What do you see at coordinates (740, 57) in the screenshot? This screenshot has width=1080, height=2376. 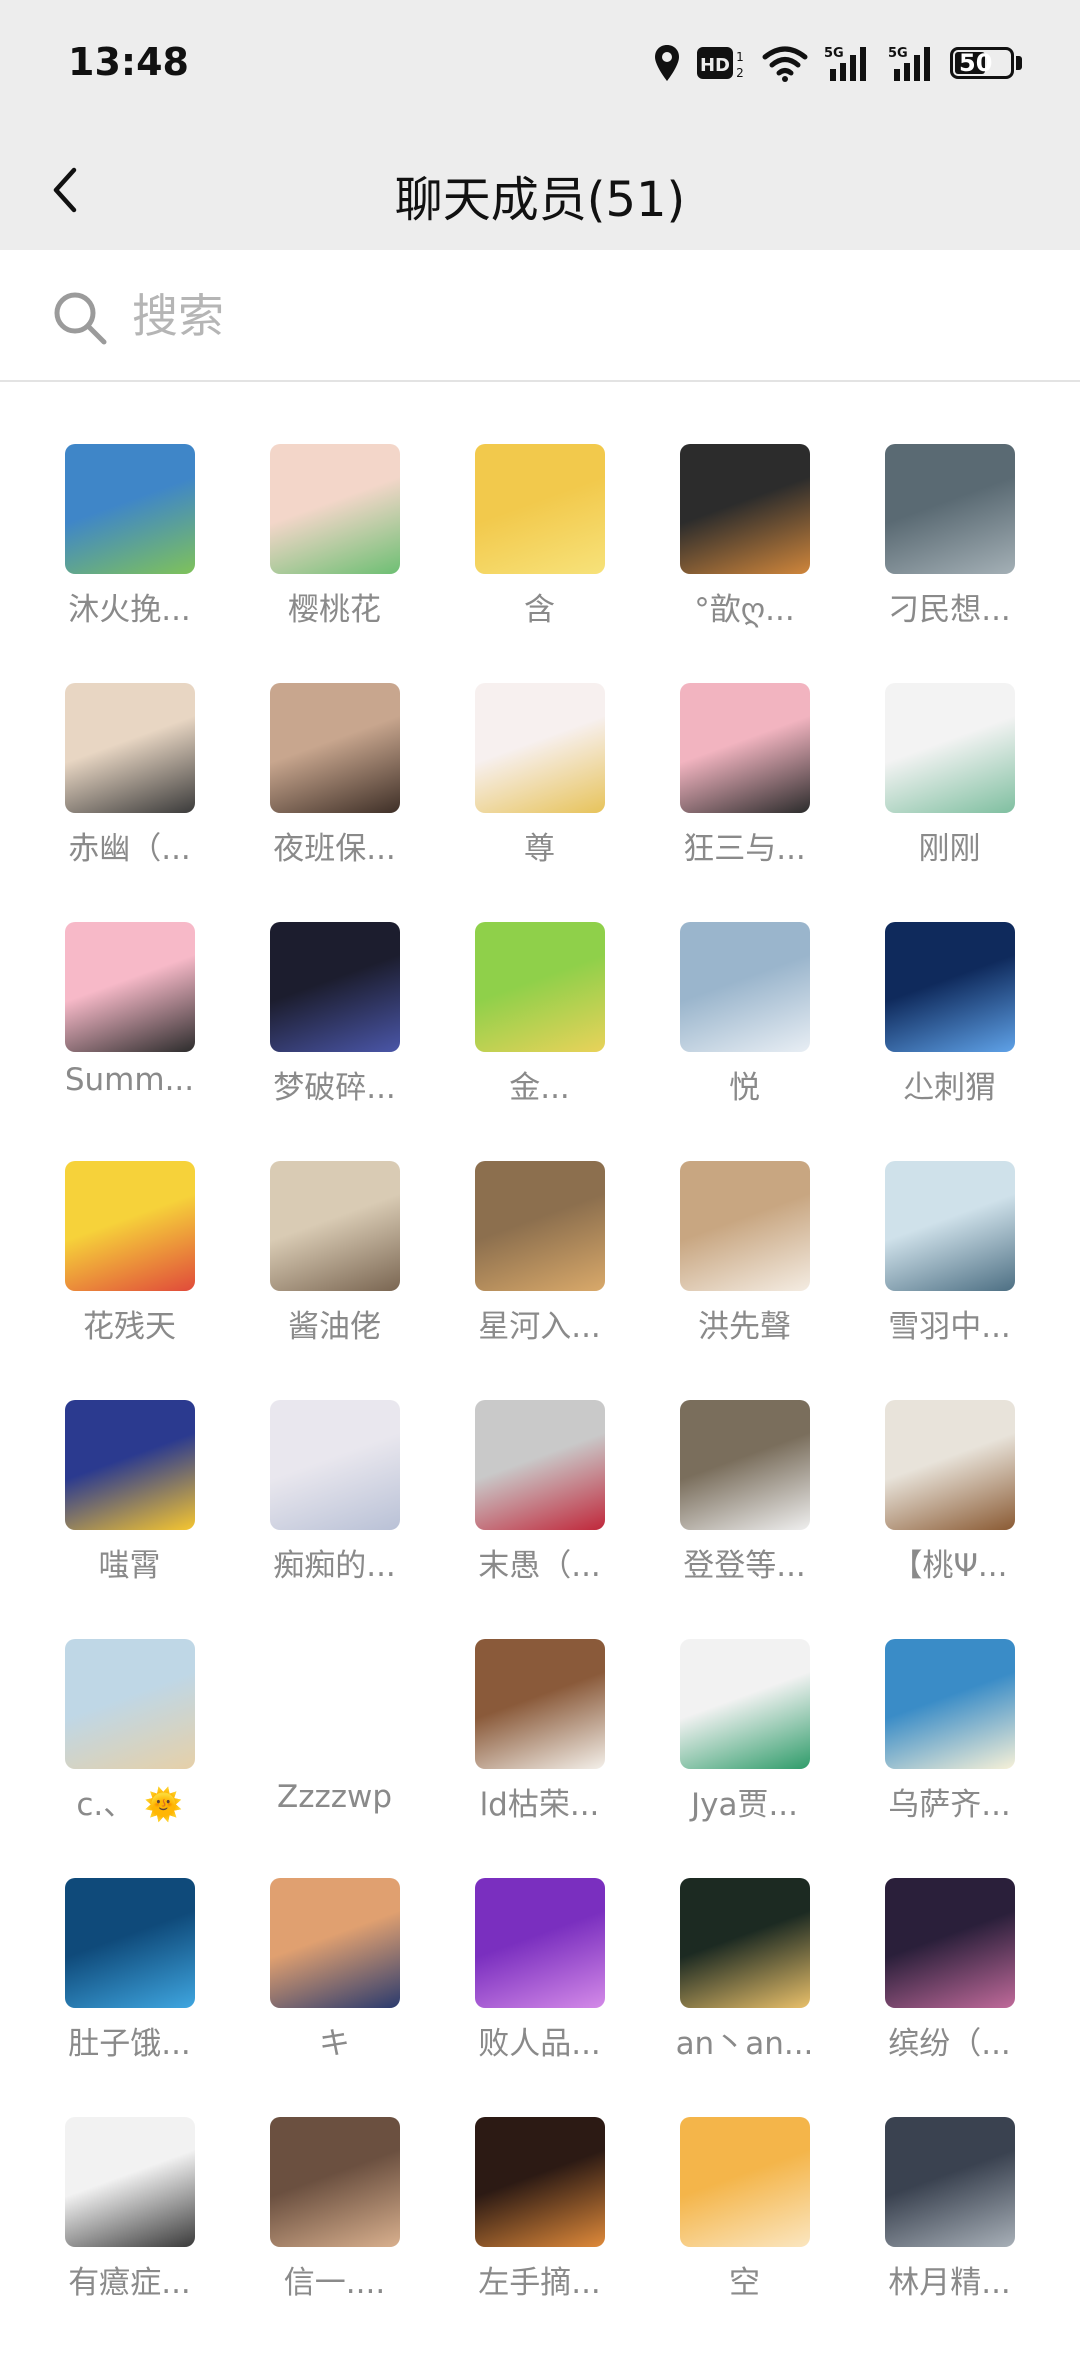 I see `svg-text: 1` at bounding box center [740, 57].